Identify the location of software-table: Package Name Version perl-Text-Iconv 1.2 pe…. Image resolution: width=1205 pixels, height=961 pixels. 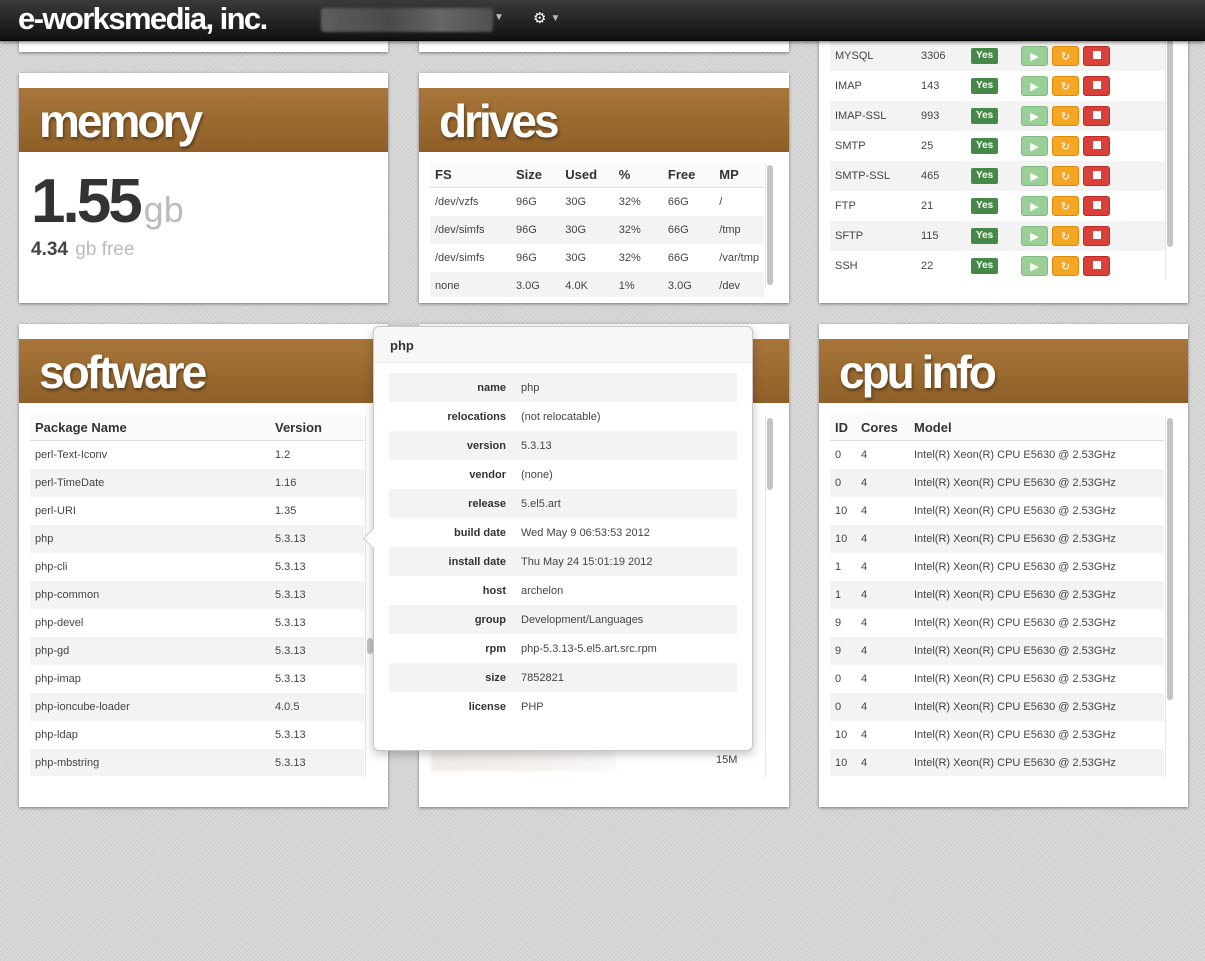
(197, 595).